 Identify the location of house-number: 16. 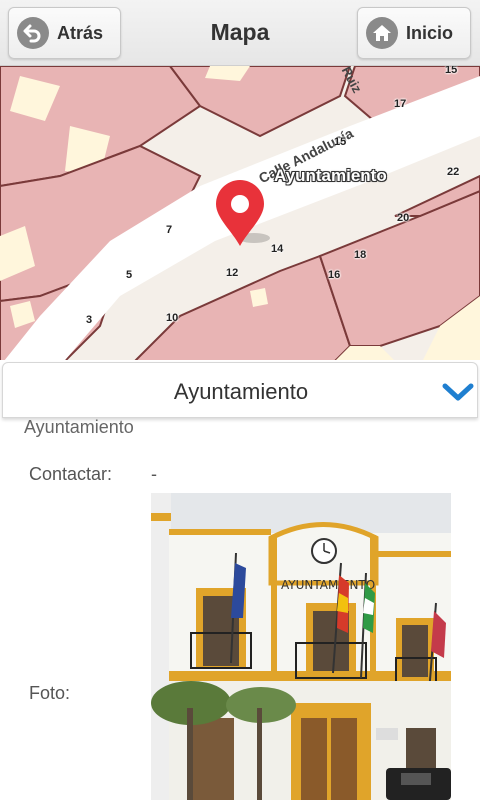
(334, 275).